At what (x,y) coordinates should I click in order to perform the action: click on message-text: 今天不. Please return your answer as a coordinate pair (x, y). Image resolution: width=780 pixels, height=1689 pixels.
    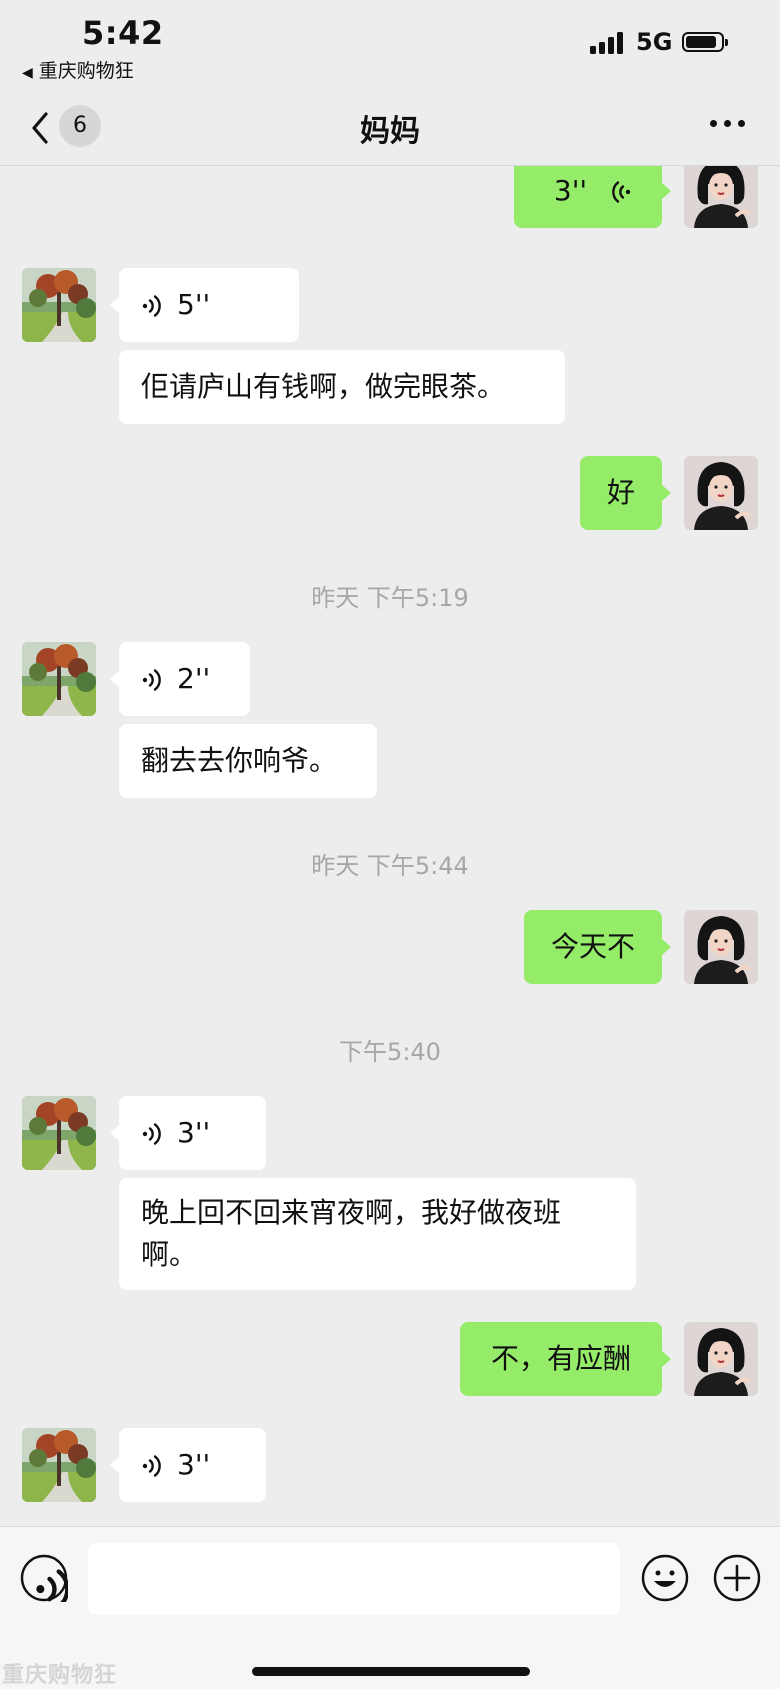
    Looking at the image, I should click on (592, 946).